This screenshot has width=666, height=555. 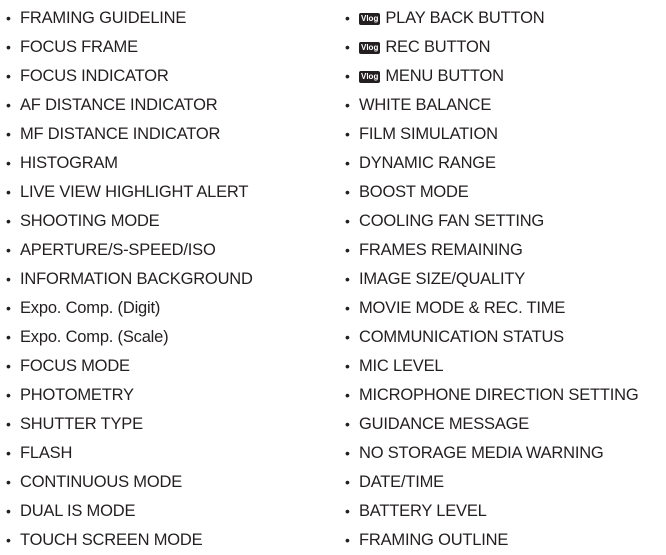 I want to click on list-item: • MOVIE MODE & REC. TIME, so click(x=505, y=308).